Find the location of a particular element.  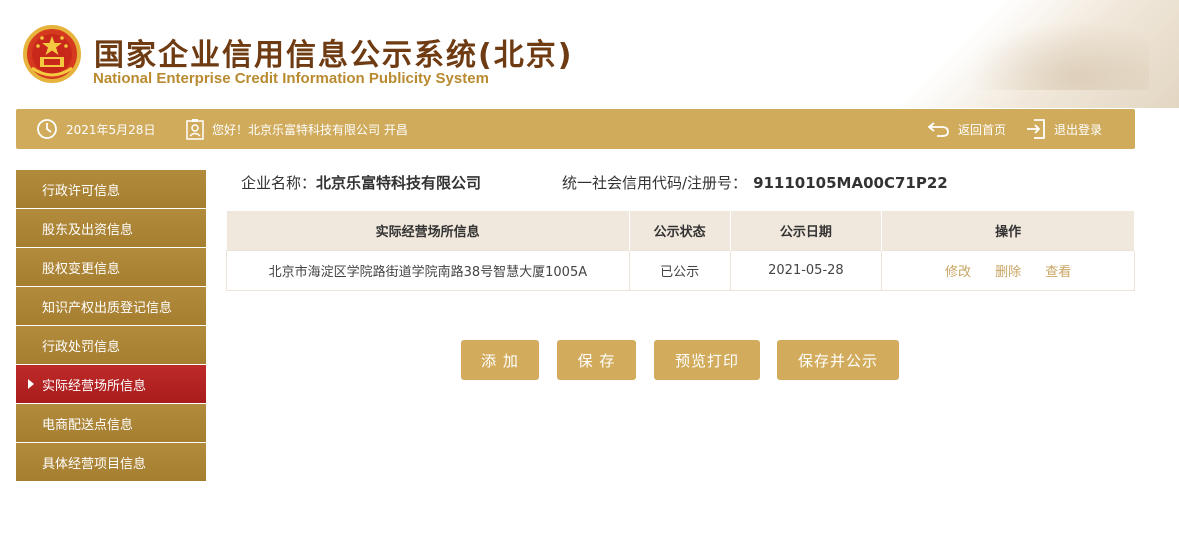

preview-print-button: 预览打印 is located at coordinates (707, 360).